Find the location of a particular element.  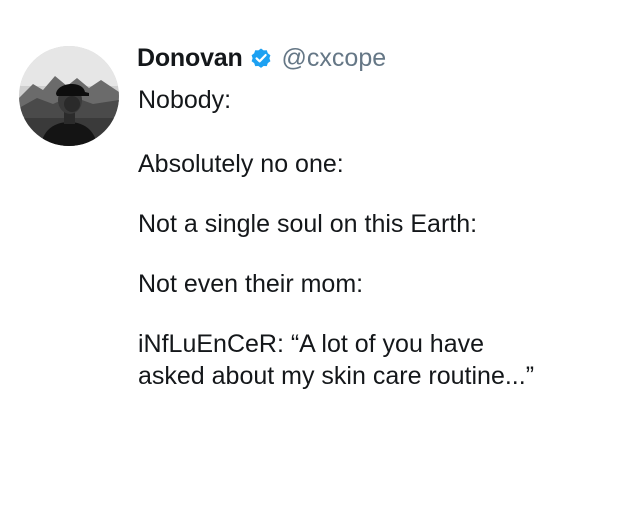

tweet-line-nobody: Nobody: is located at coordinates (185, 100).